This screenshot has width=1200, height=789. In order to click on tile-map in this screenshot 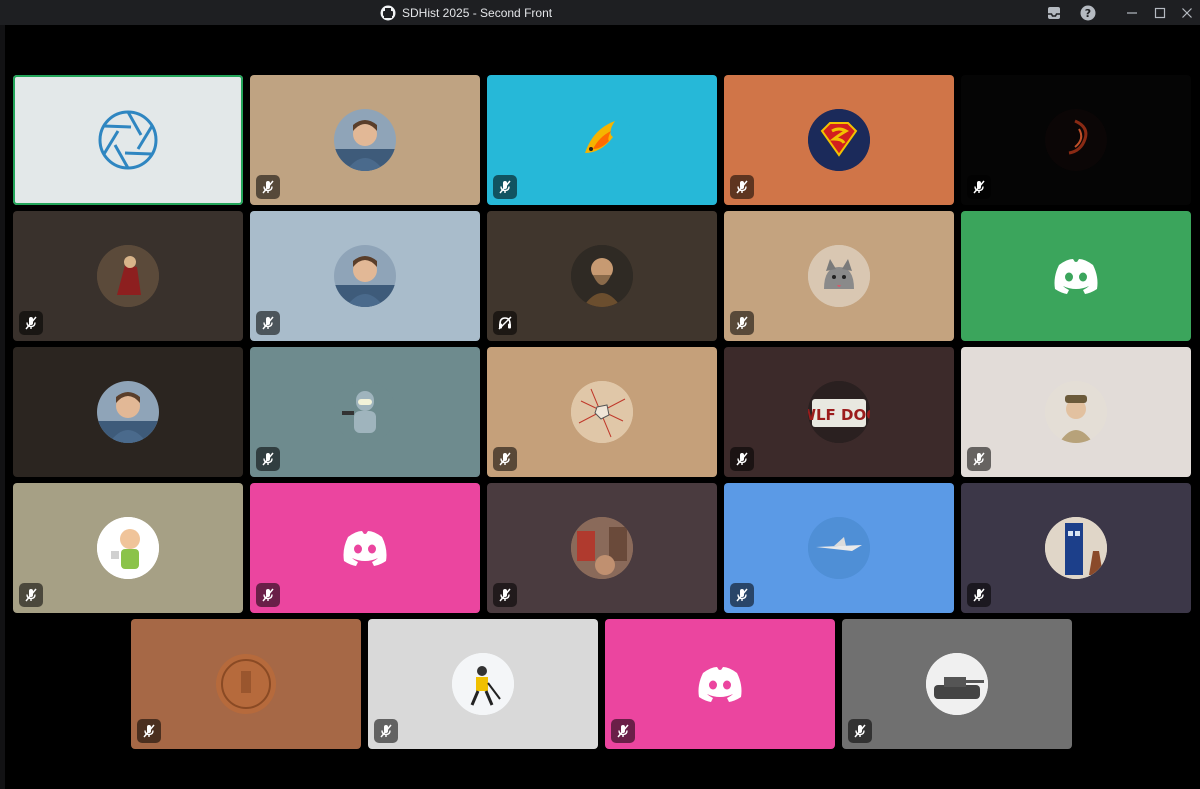, I will do `click(602, 412)`.